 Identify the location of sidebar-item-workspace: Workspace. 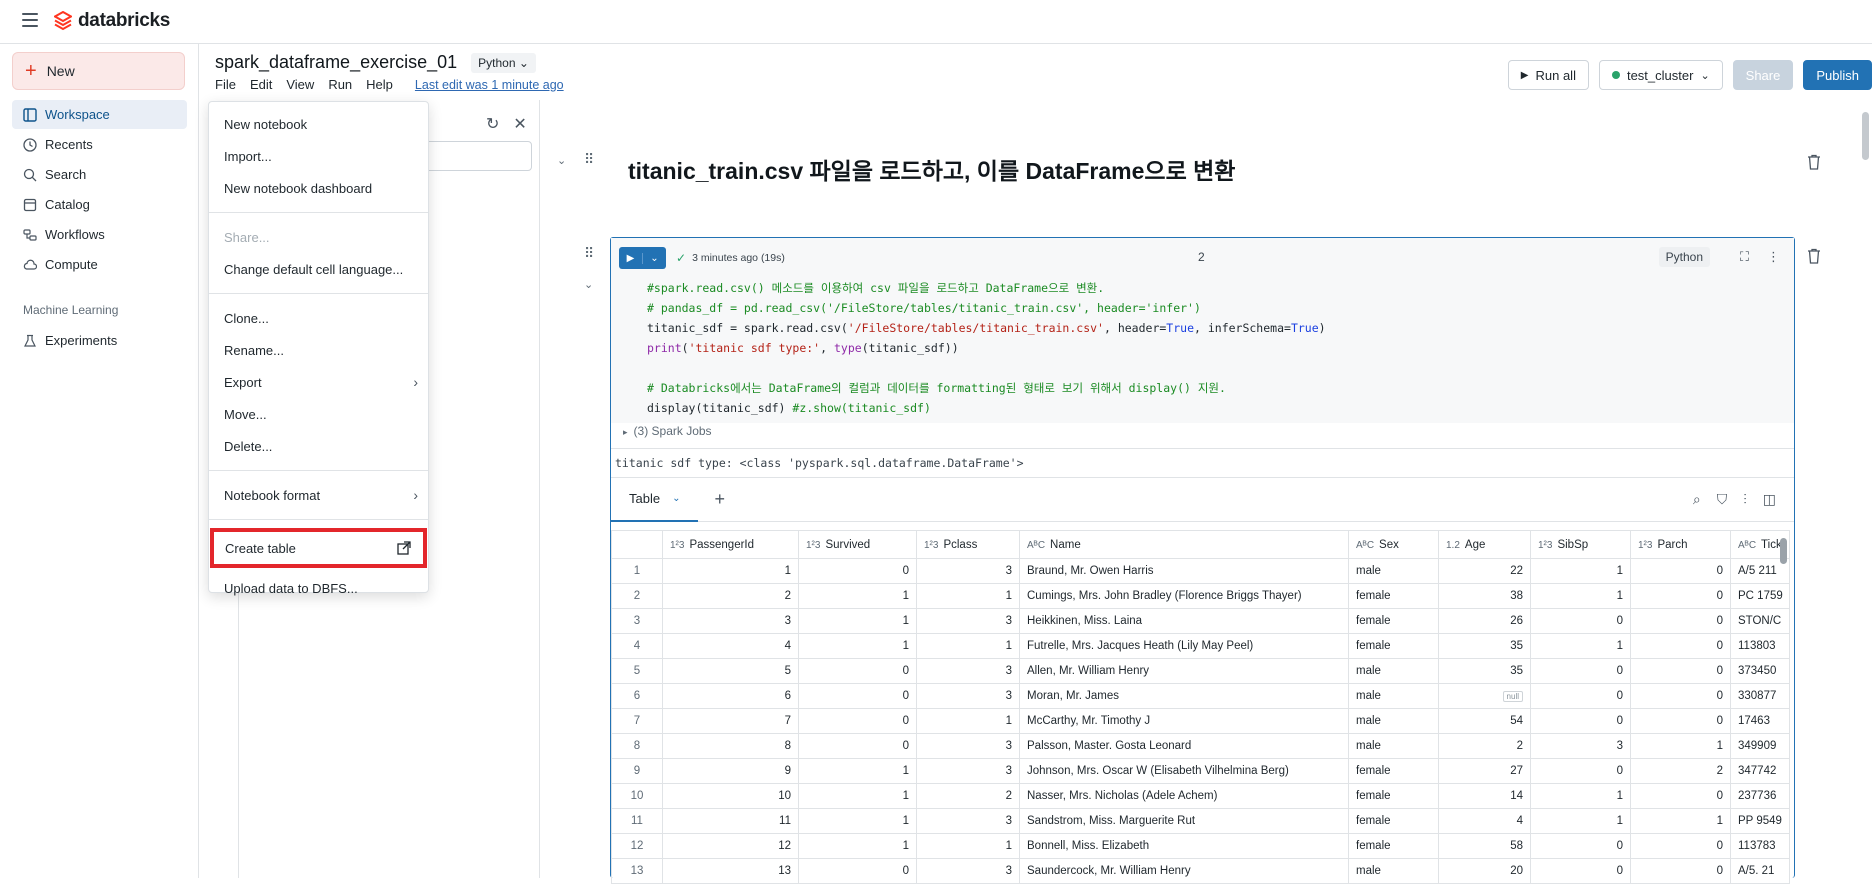
(99, 114).